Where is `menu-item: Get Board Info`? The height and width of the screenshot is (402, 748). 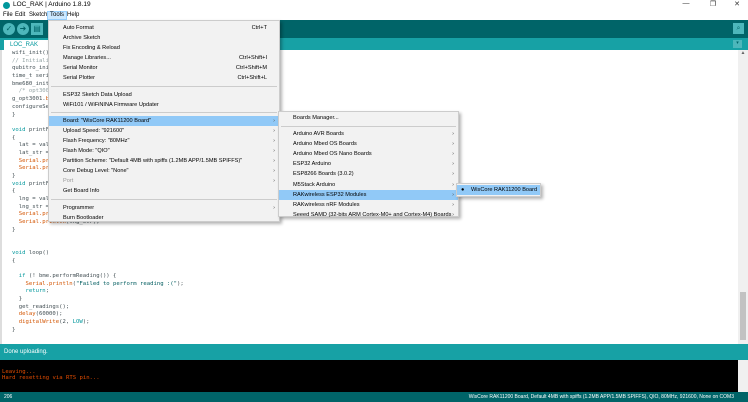
menu-item: Get Board Info is located at coordinates (164, 191).